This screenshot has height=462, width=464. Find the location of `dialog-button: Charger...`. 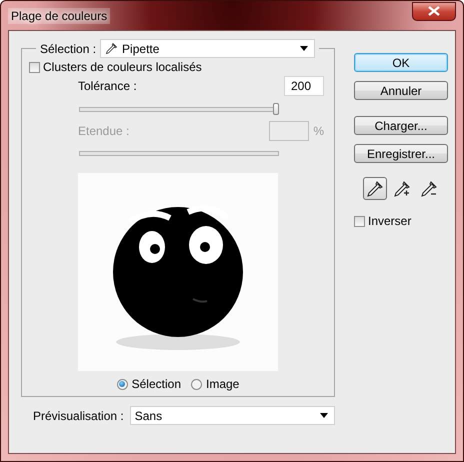

dialog-button: Charger... is located at coordinates (401, 125).